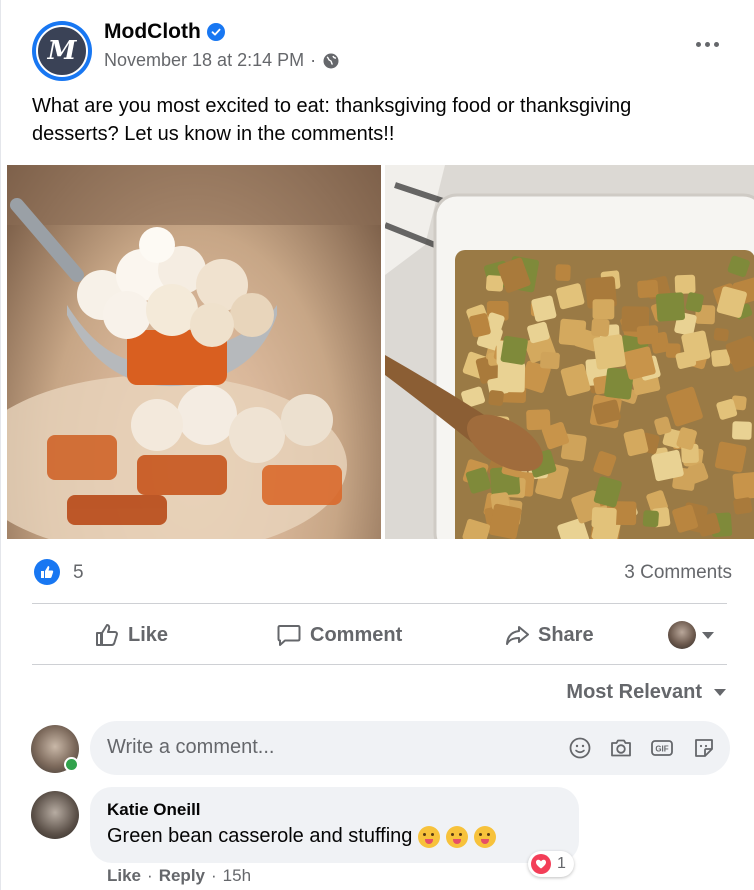 This screenshot has height=890, width=754. What do you see at coordinates (331, 60) in the screenshot?
I see `globe-icon` at bounding box center [331, 60].